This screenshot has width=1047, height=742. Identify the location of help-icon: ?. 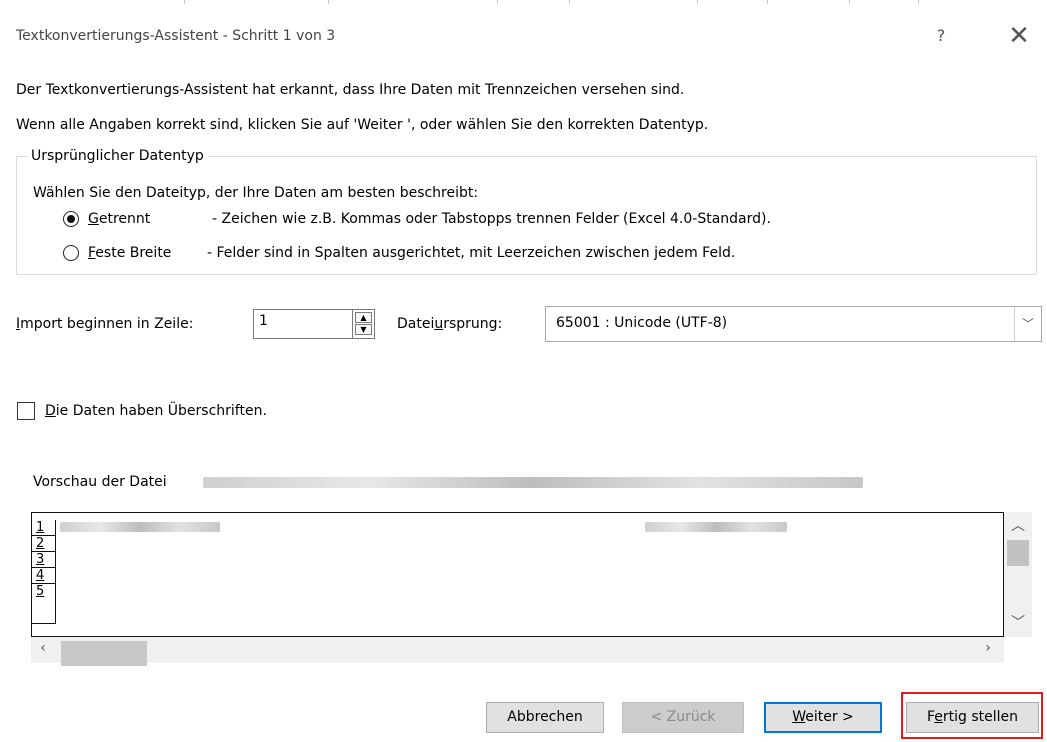
(941, 36).